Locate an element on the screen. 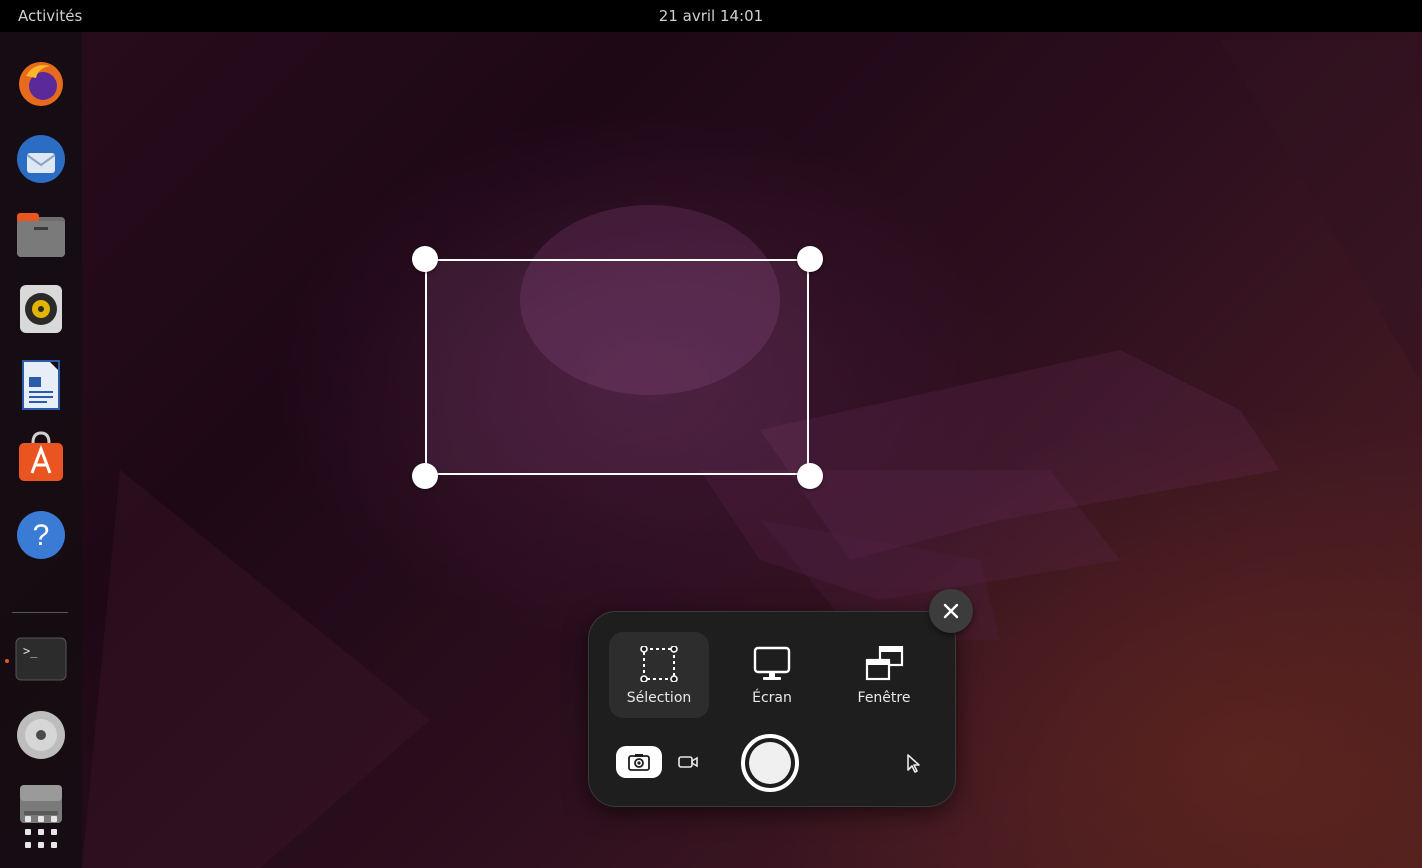 The width and height of the screenshot is (1422, 868). selection-area is located at coordinates (617, 367).